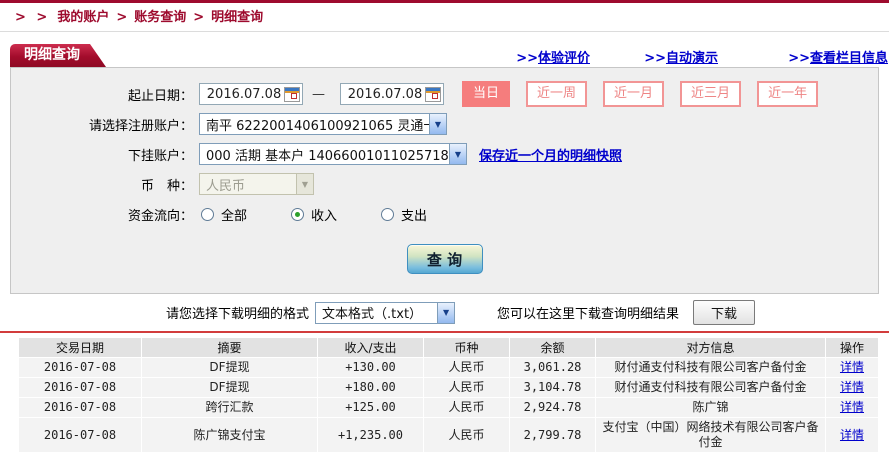 Image resolution: width=889 pixels, height=459 pixels. I want to click on flow-radio-option: 全部, so click(224, 214).